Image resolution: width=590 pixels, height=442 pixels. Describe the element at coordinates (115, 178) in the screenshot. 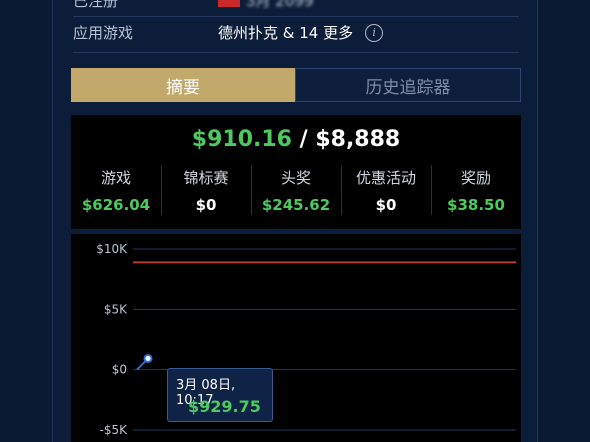

I see `stat-label: 游戏` at that location.